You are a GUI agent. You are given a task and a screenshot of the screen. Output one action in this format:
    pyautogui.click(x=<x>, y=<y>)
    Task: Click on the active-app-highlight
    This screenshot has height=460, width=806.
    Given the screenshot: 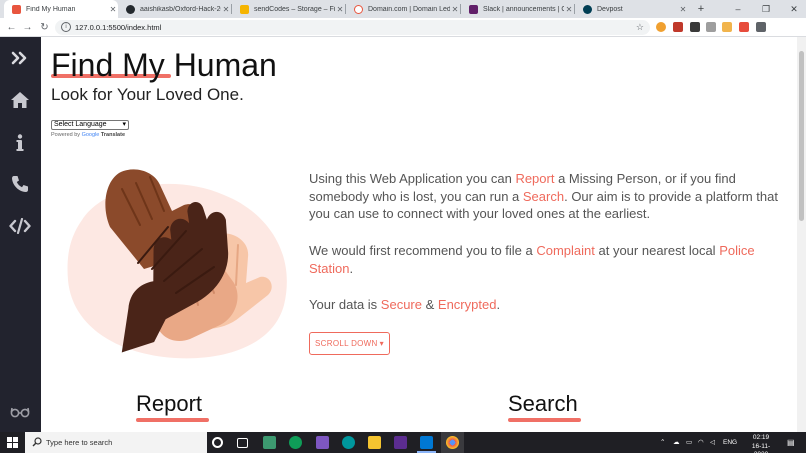 What is the action you would take?
    pyautogui.click(x=452, y=442)
    